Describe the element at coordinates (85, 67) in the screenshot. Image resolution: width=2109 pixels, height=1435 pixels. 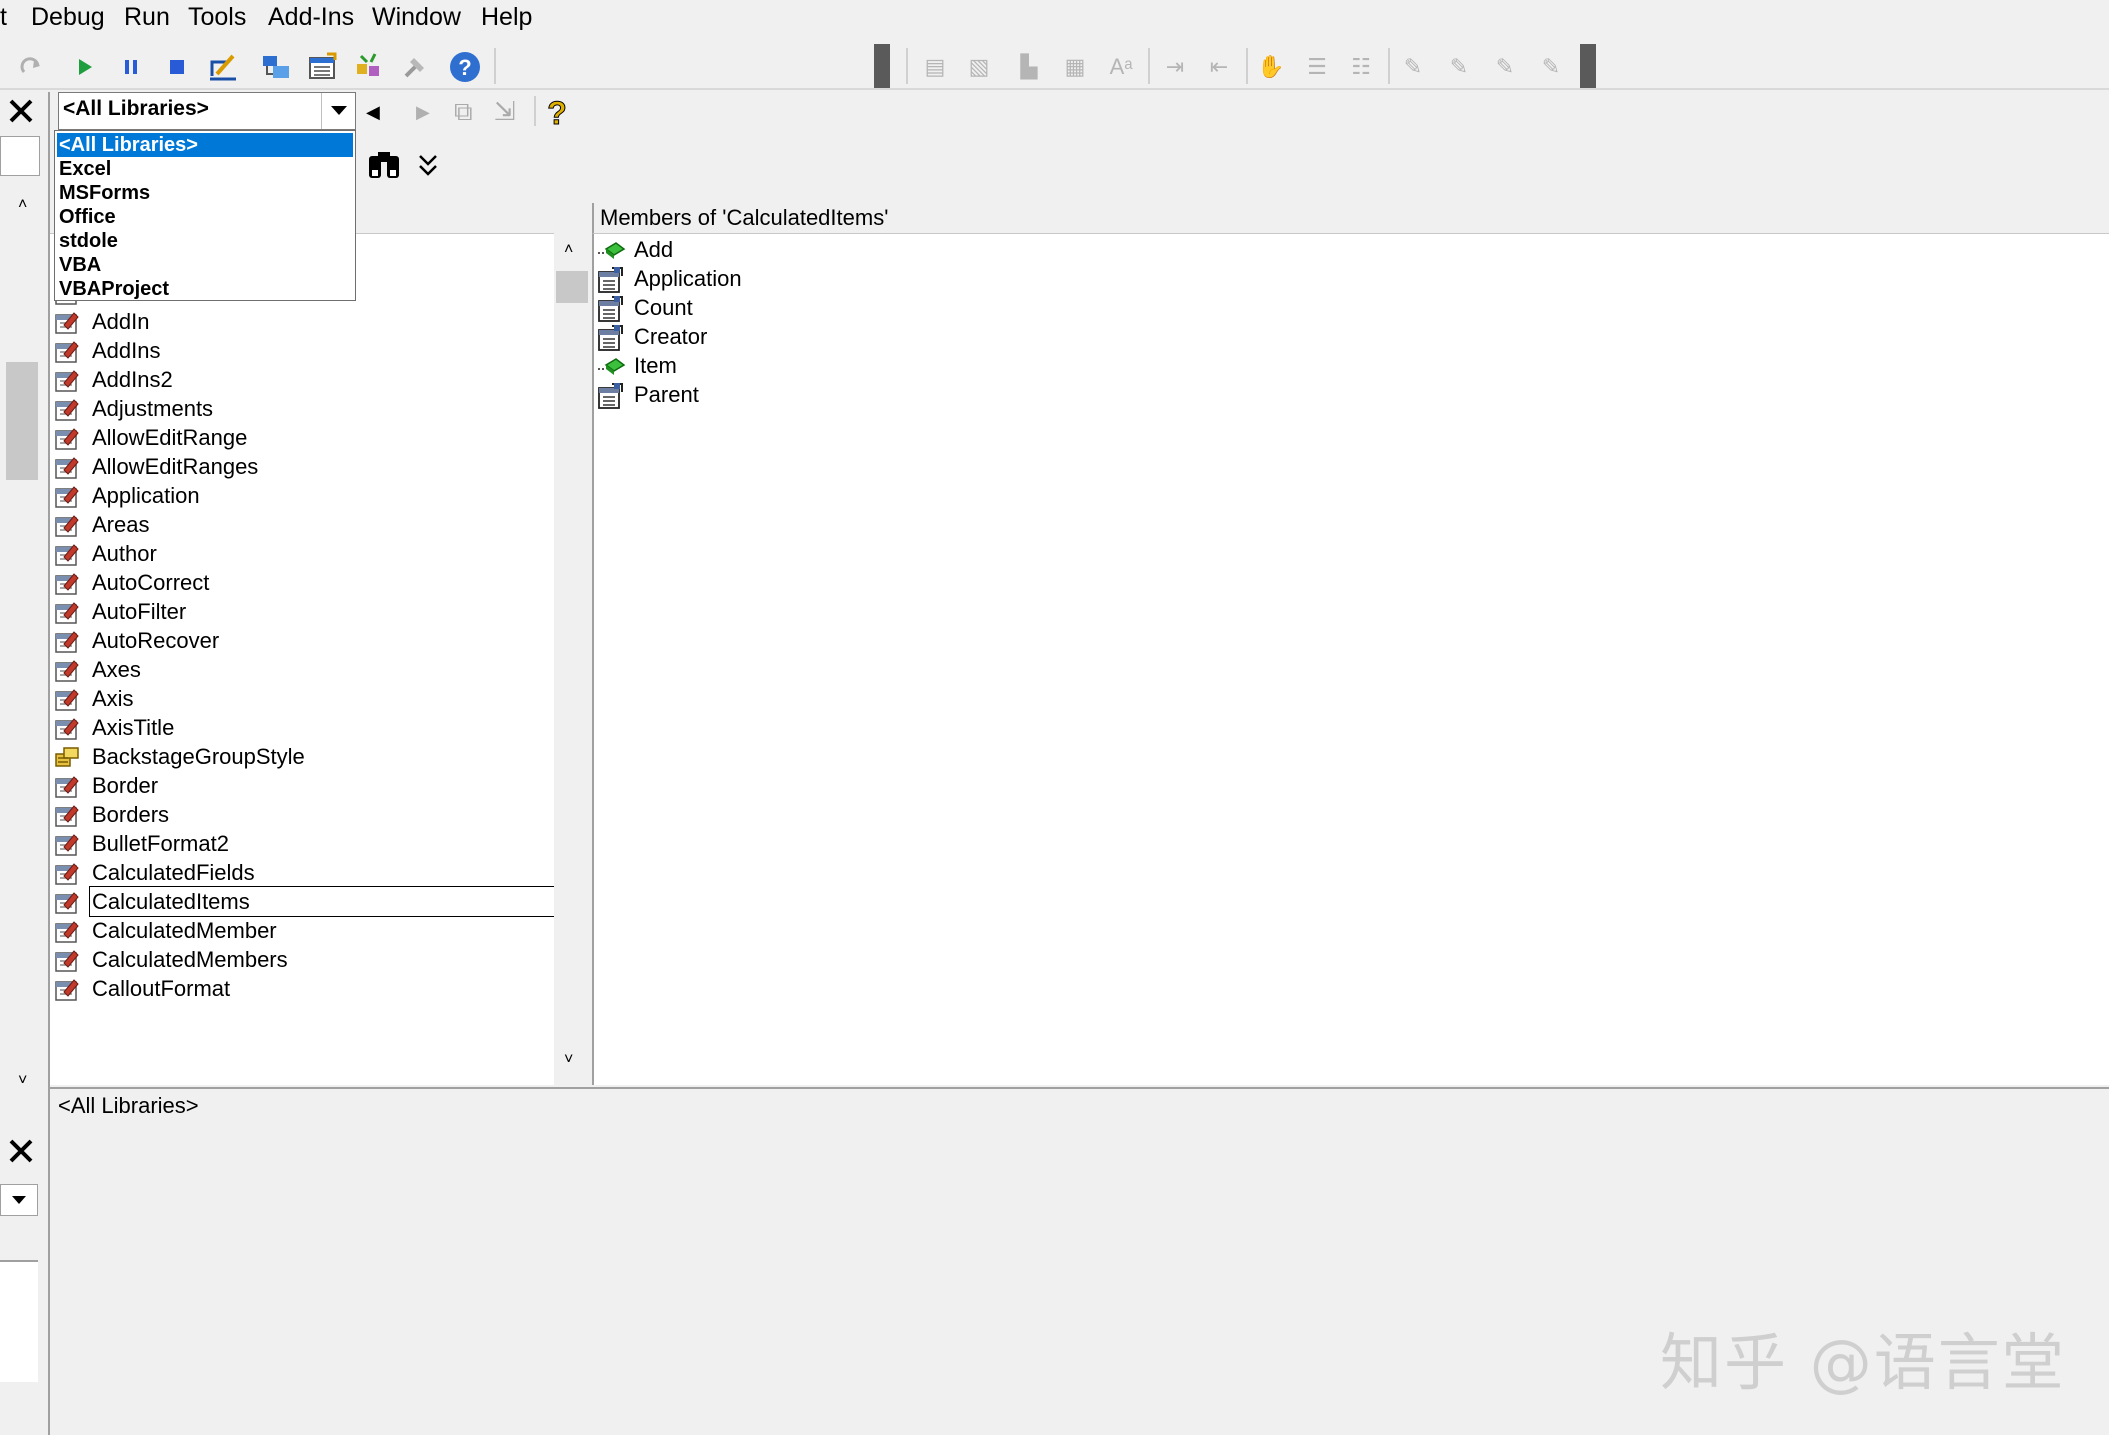
I see `run-icon` at that location.